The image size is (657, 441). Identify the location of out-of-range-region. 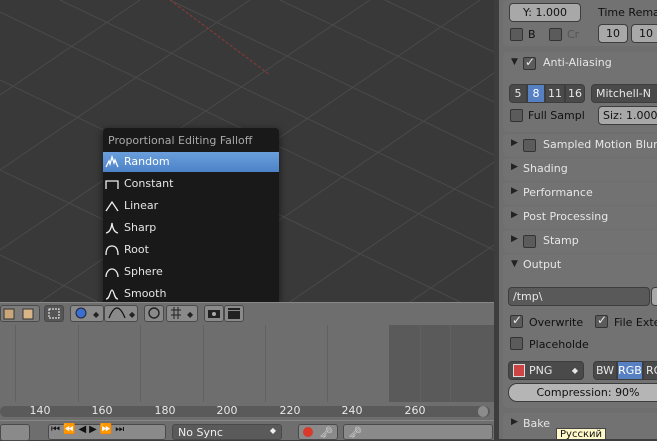
(441, 363).